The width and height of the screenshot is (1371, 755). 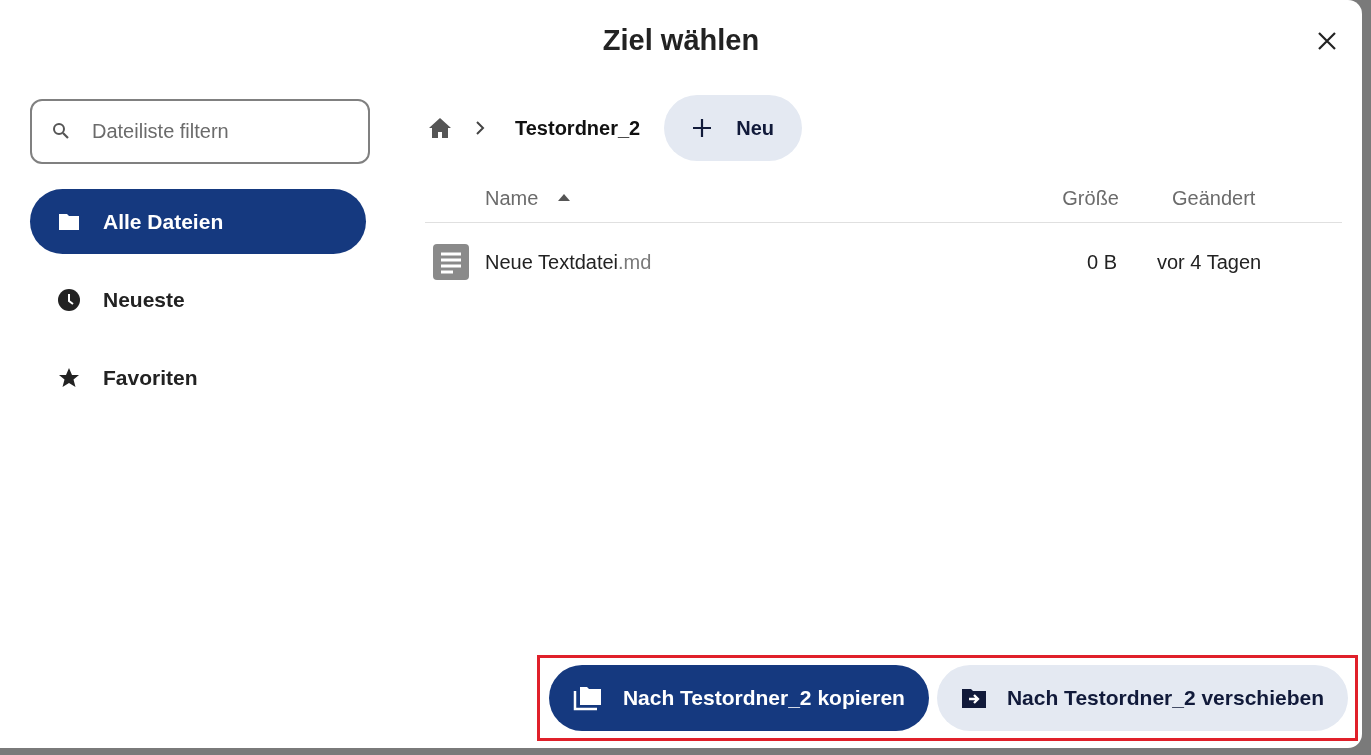 I want to click on file-name: Neue Textdatei.md, so click(x=568, y=262).